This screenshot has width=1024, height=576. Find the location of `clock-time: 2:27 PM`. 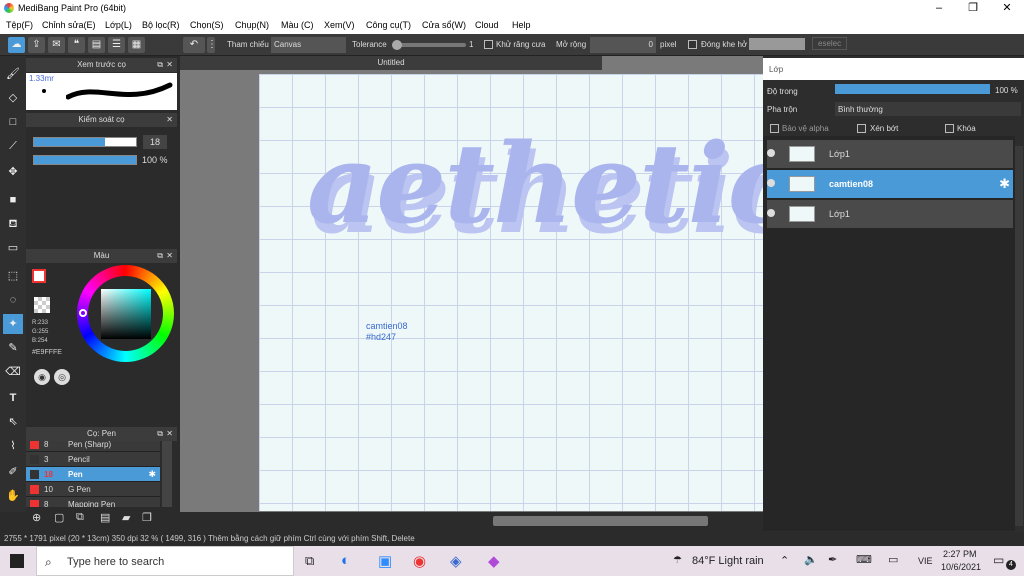

clock-time: 2:27 PM is located at coordinates (960, 554).